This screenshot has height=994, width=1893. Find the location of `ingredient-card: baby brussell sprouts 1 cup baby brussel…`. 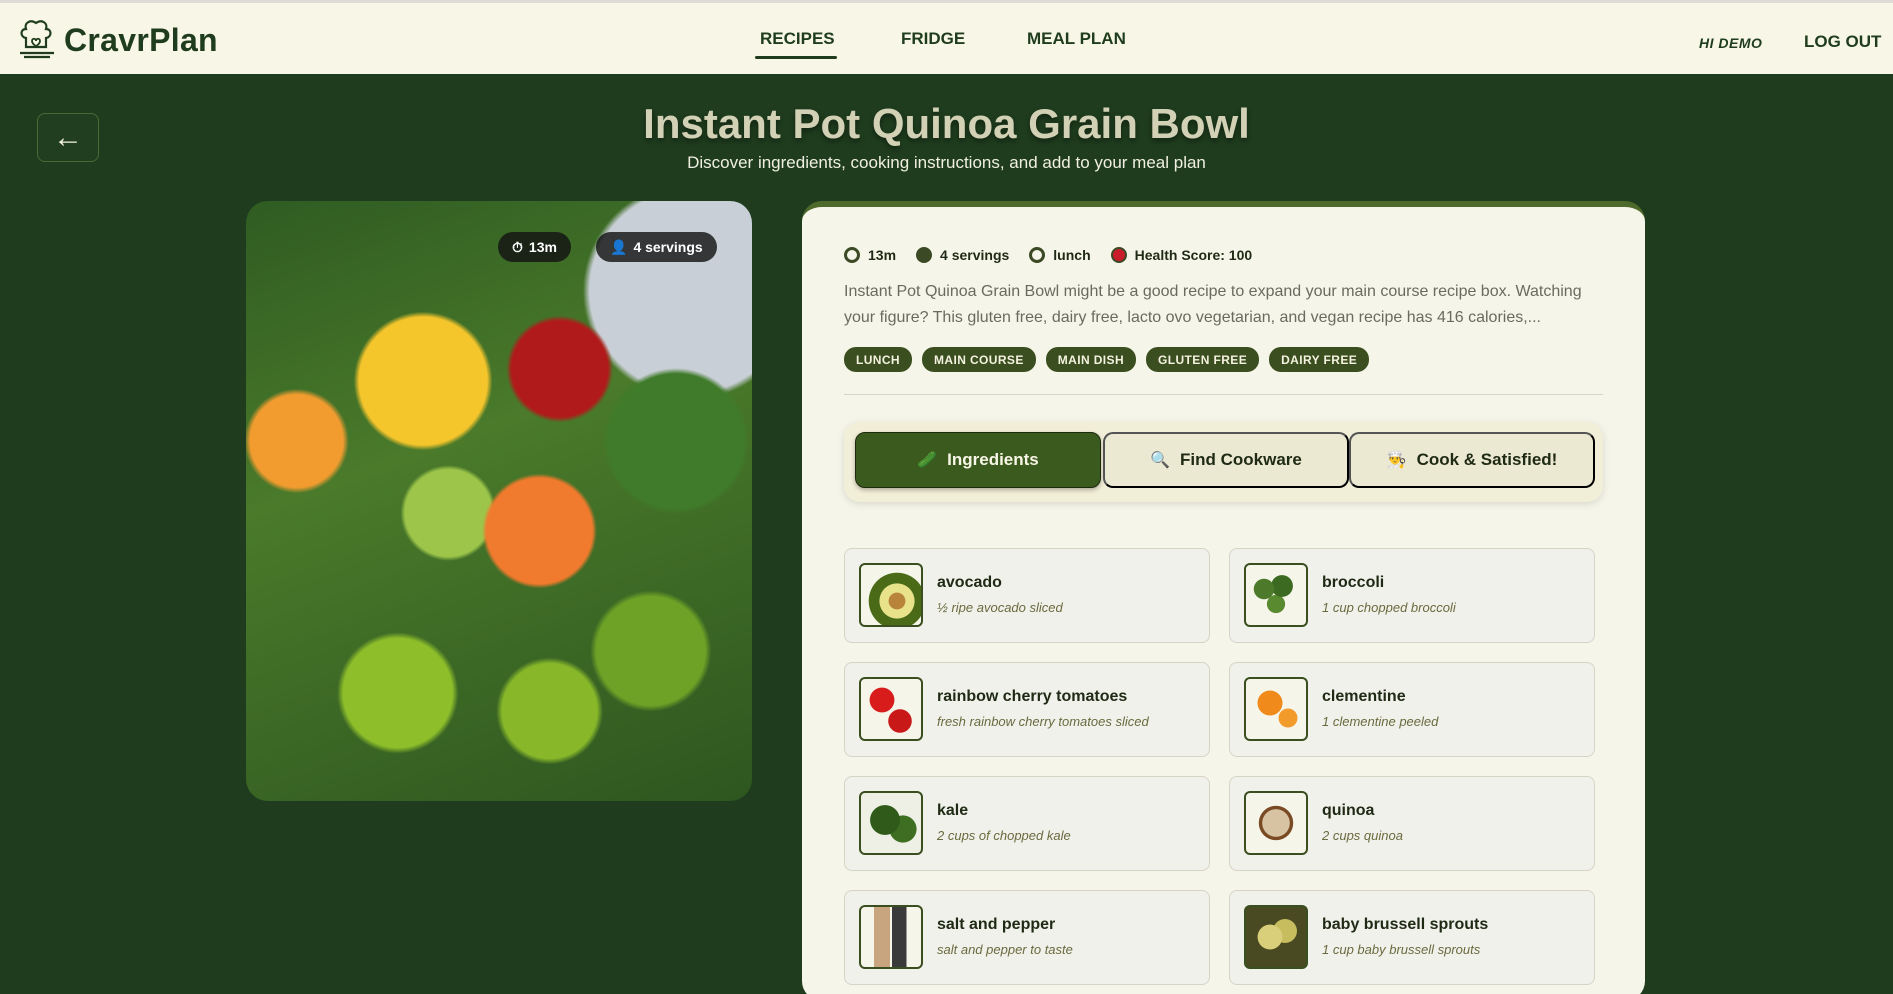

ingredient-card: baby brussell sprouts 1 cup baby brussel… is located at coordinates (1412, 937).